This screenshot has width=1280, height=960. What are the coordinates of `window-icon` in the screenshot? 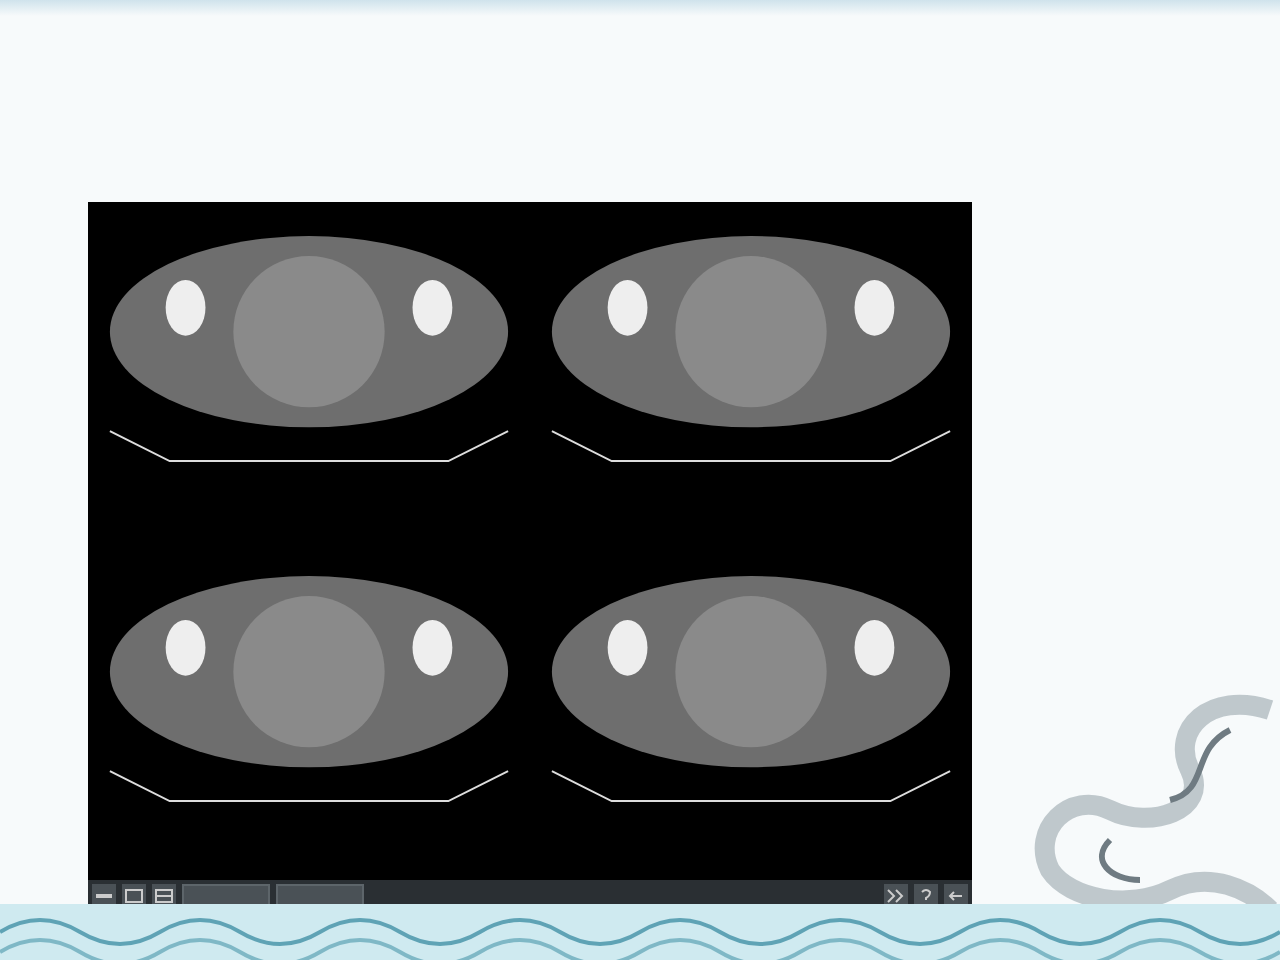 It's located at (134, 895).